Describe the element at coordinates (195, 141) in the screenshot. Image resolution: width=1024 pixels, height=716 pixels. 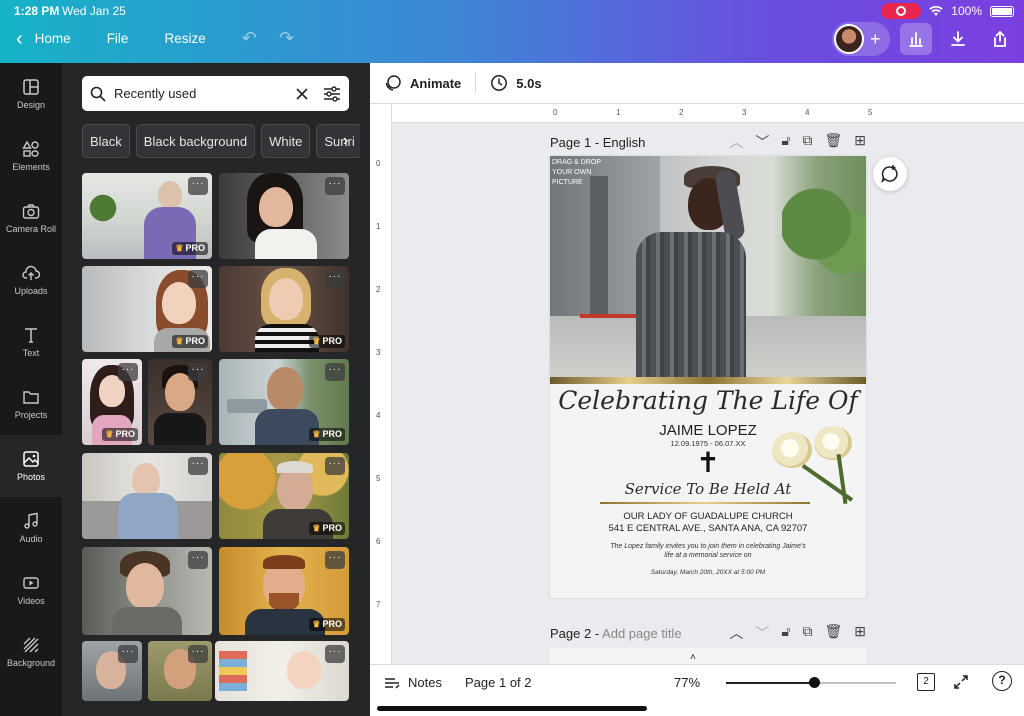
I see `chip-black-background: Black background` at that location.